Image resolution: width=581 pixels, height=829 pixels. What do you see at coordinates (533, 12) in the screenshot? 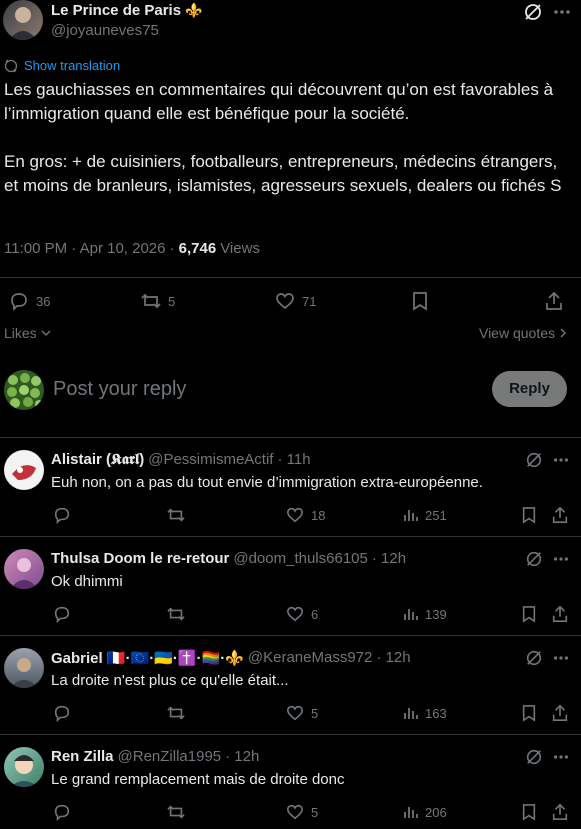
I see `grok-icon` at bounding box center [533, 12].